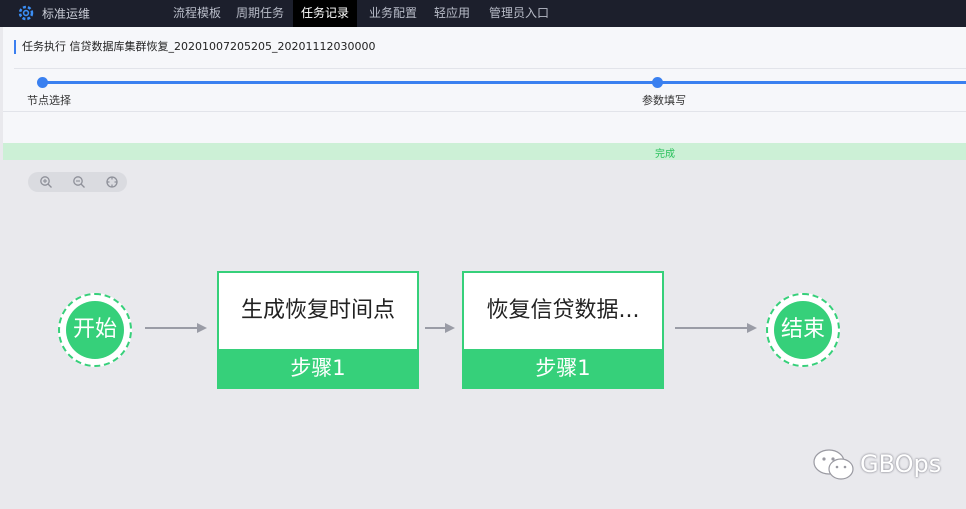  I want to click on nav-admin-entry: 管理员入口, so click(519, 13).